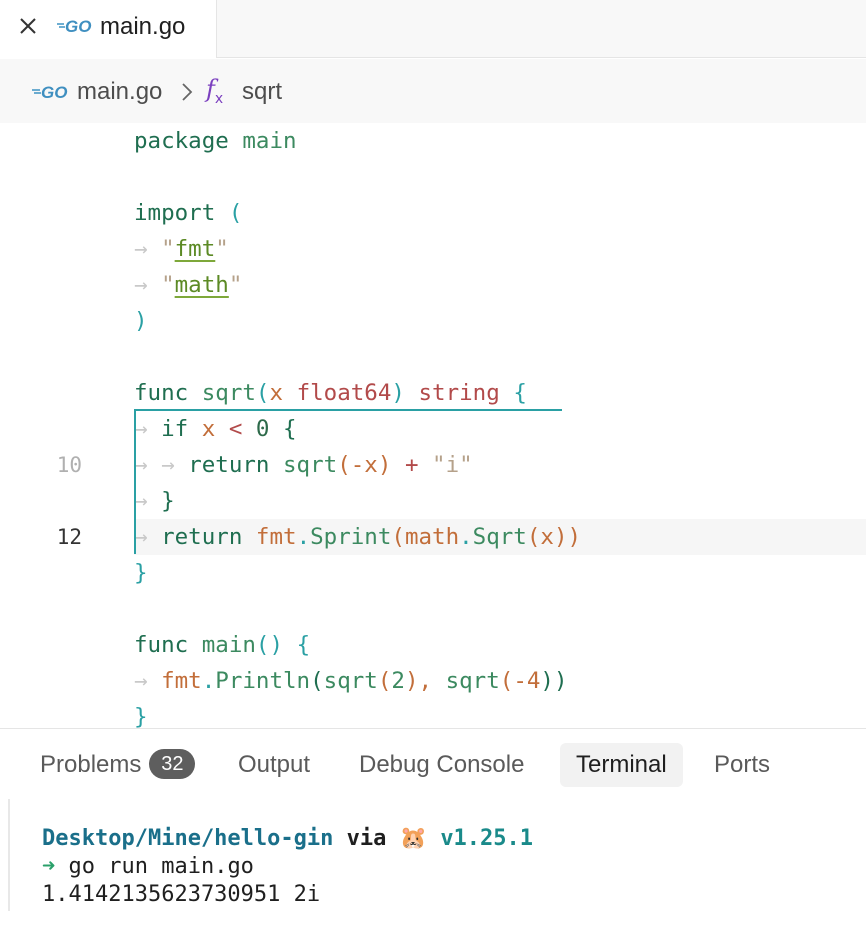  What do you see at coordinates (742, 765) in the screenshot?
I see `panel-tab-ports: Ports` at bounding box center [742, 765].